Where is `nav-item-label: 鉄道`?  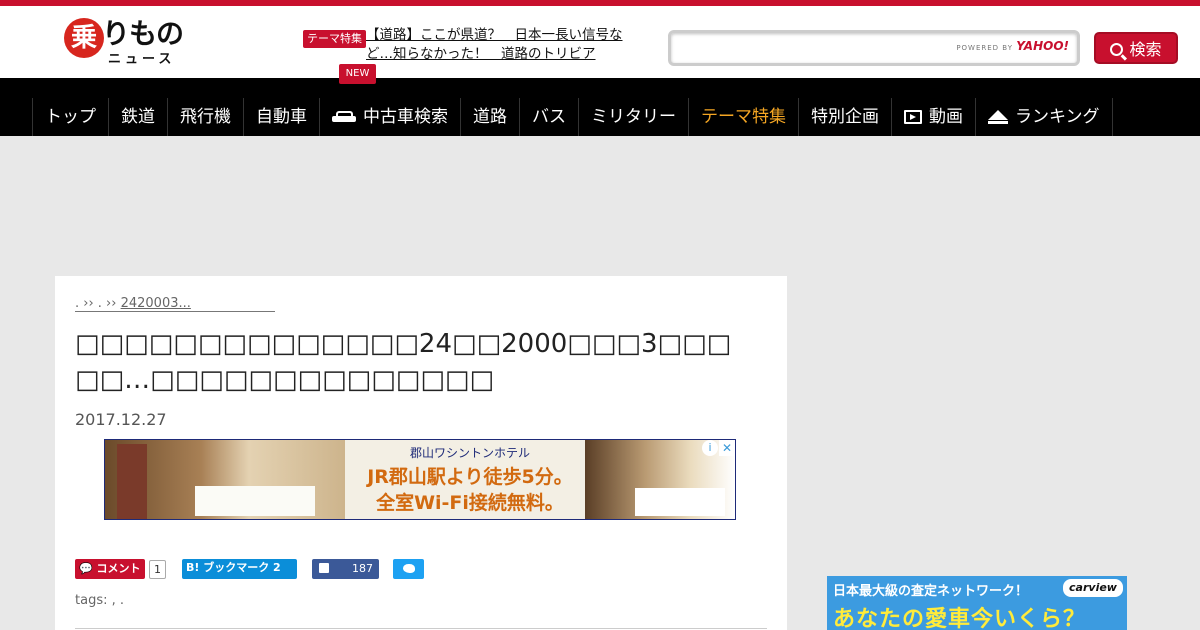 nav-item-label: 鉄道 is located at coordinates (138, 117).